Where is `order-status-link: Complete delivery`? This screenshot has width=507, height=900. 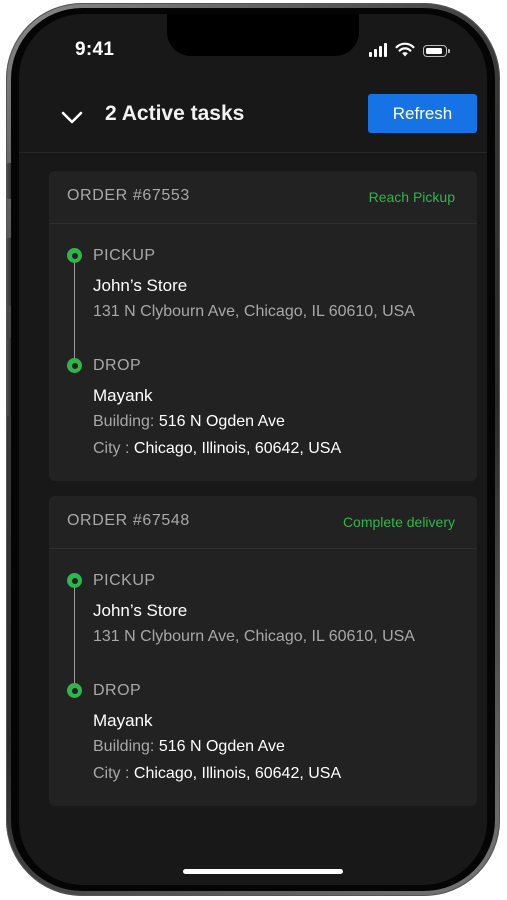 order-status-link: Complete delivery is located at coordinates (399, 522).